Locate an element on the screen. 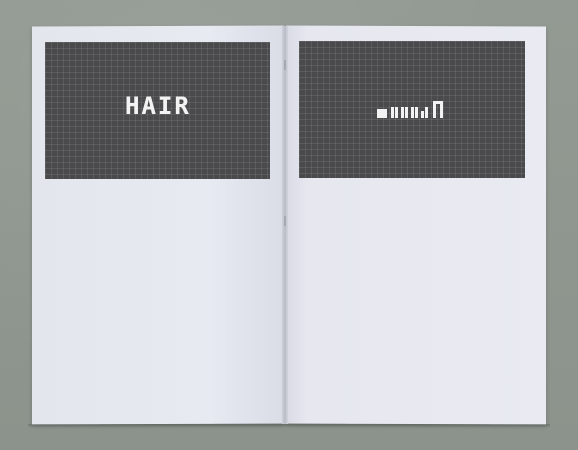  pixel-glyphs-icon is located at coordinates (412, 109).